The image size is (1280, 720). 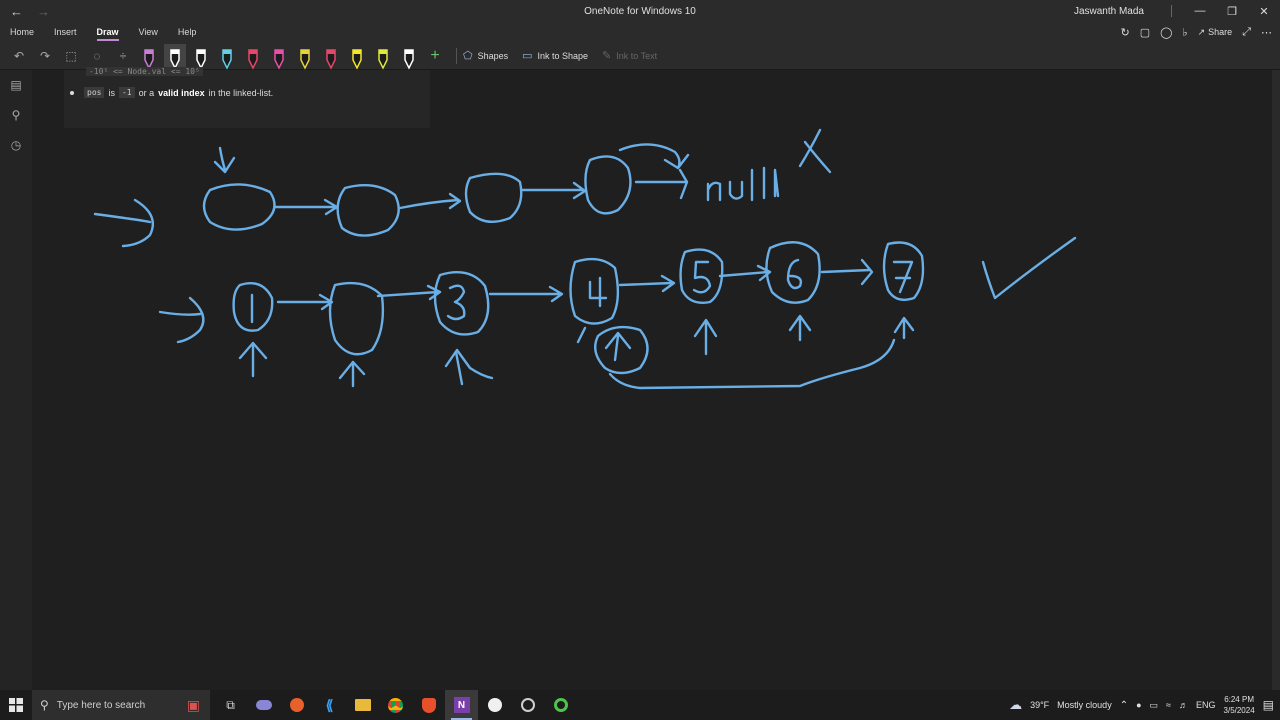 I want to click on notification-icon: ▤, so click(x=1268, y=705).